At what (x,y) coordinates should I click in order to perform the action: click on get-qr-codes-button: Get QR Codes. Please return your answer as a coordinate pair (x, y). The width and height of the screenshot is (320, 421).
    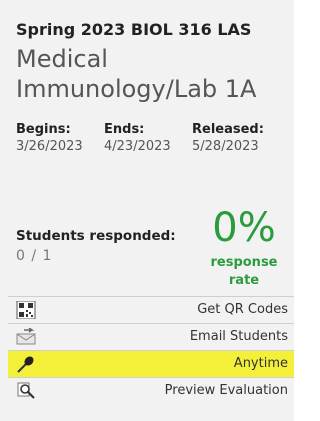
    Looking at the image, I should click on (151, 309).